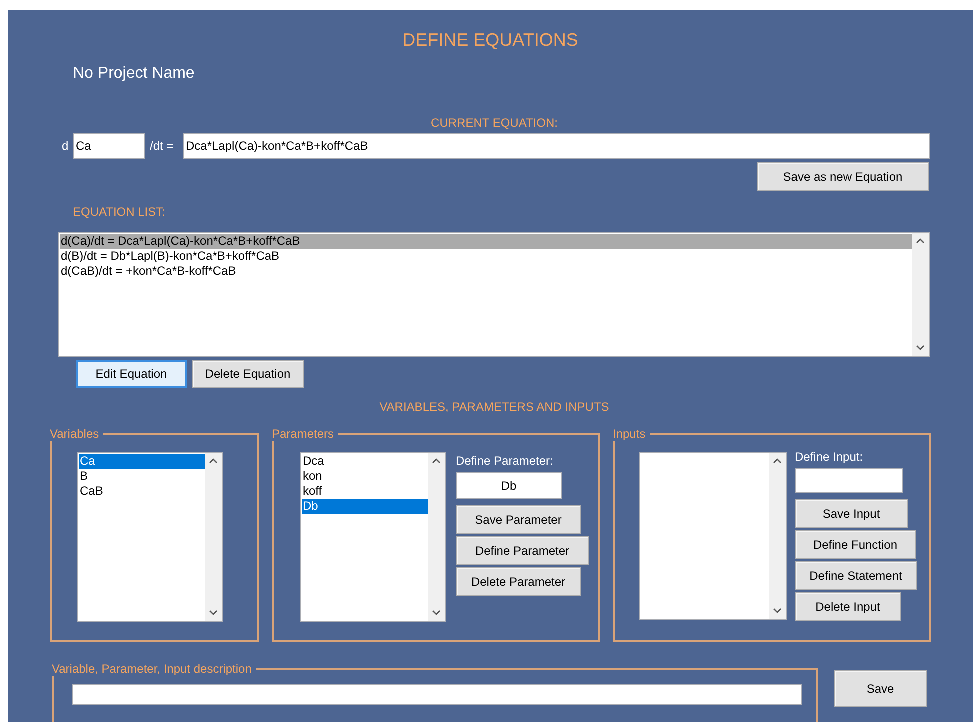 Image resolution: width=973 pixels, height=722 pixels. What do you see at coordinates (142, 461) in the screenshot?
I see `list-item: Ca` at bounding box center [142, 461].